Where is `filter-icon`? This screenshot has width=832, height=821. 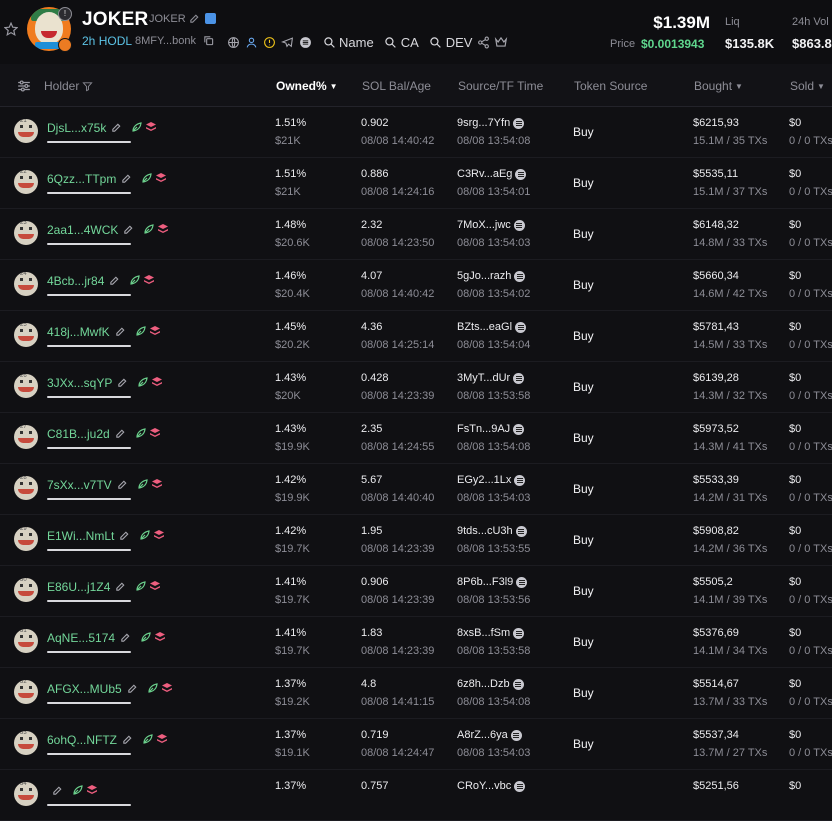
filter-icon is located at coordinates (87, 86).